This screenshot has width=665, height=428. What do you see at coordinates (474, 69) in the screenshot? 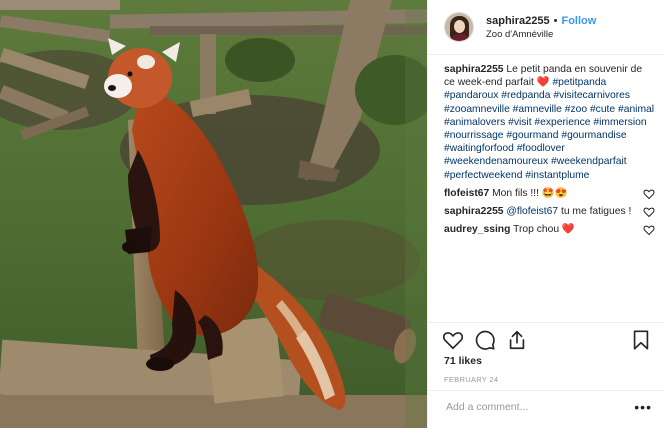
I see `caption-username: saphira2255` at bounding box center [474, 69].